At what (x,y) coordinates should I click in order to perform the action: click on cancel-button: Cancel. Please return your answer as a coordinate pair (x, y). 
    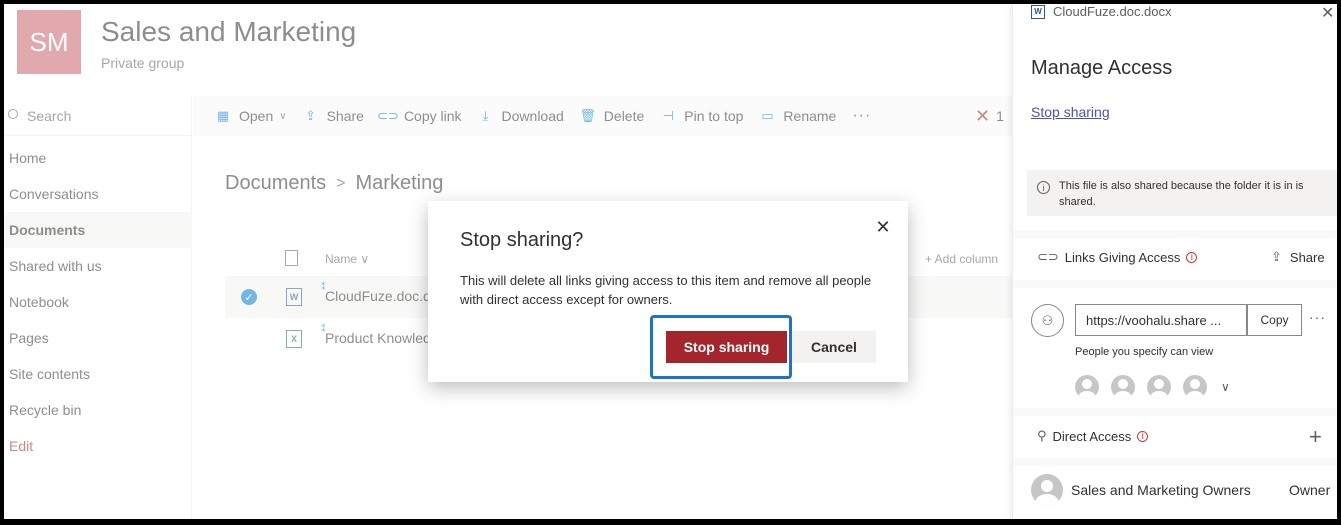
    Looking at the image, I should click on (834, 347).